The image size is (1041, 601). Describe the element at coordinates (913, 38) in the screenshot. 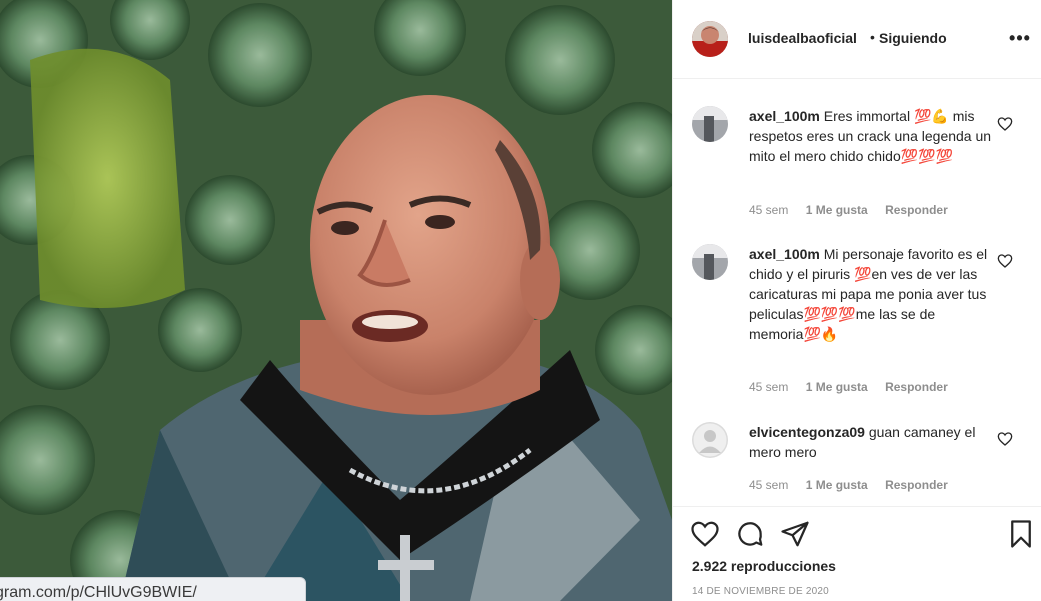

I see `following-button: Siguiendo` at that location.